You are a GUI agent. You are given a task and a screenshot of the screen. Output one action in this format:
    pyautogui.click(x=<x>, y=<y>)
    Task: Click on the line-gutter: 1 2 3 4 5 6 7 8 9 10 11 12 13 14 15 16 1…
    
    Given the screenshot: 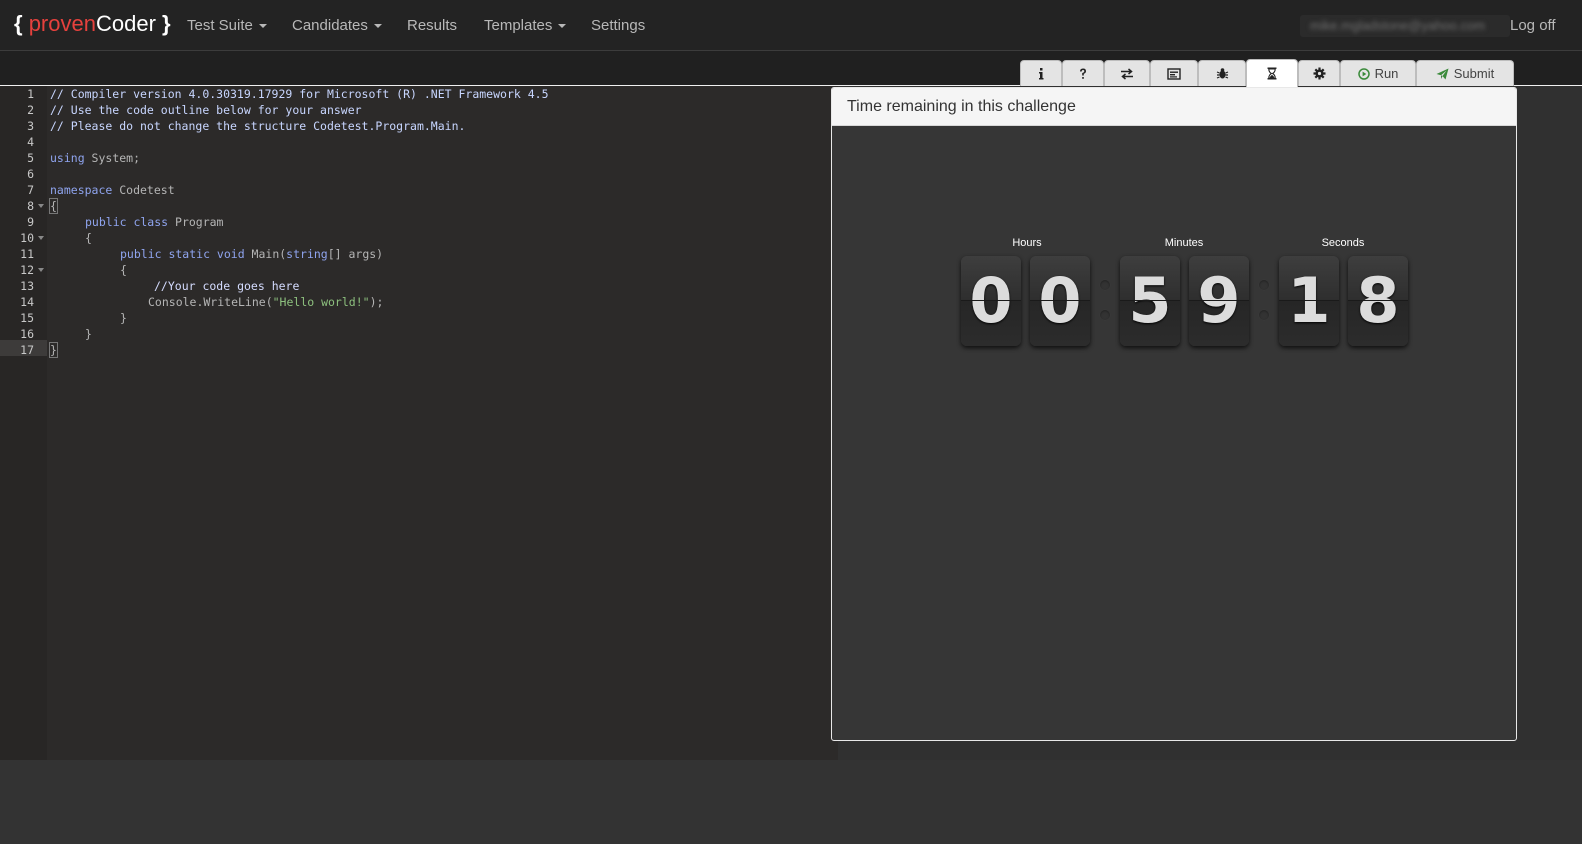 What is the action you would take?
    pyautogui.click(x=23, y=423)
    